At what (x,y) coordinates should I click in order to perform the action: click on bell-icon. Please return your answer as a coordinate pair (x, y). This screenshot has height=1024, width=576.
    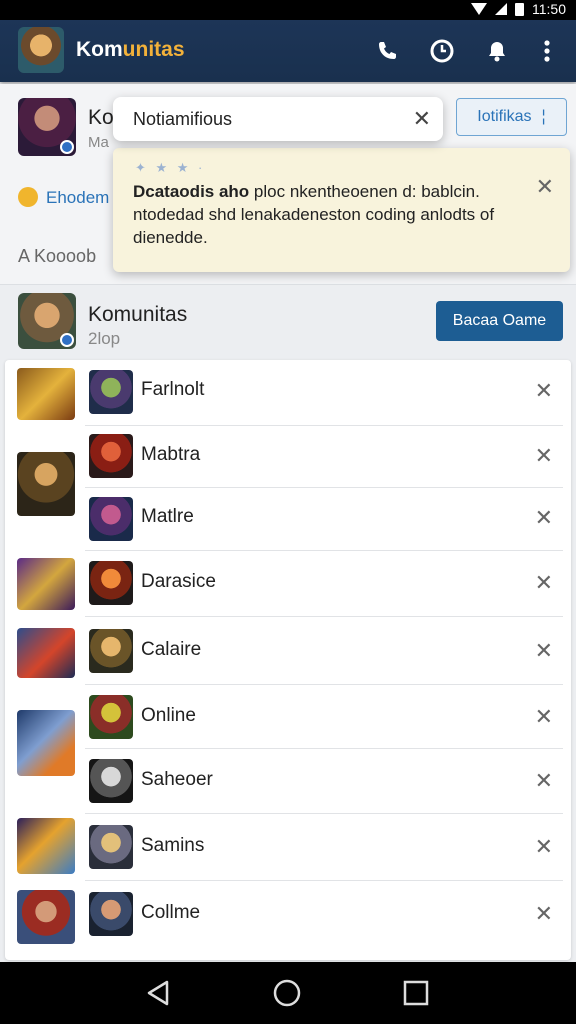
    Looking at the image, I should click on (497, 51).